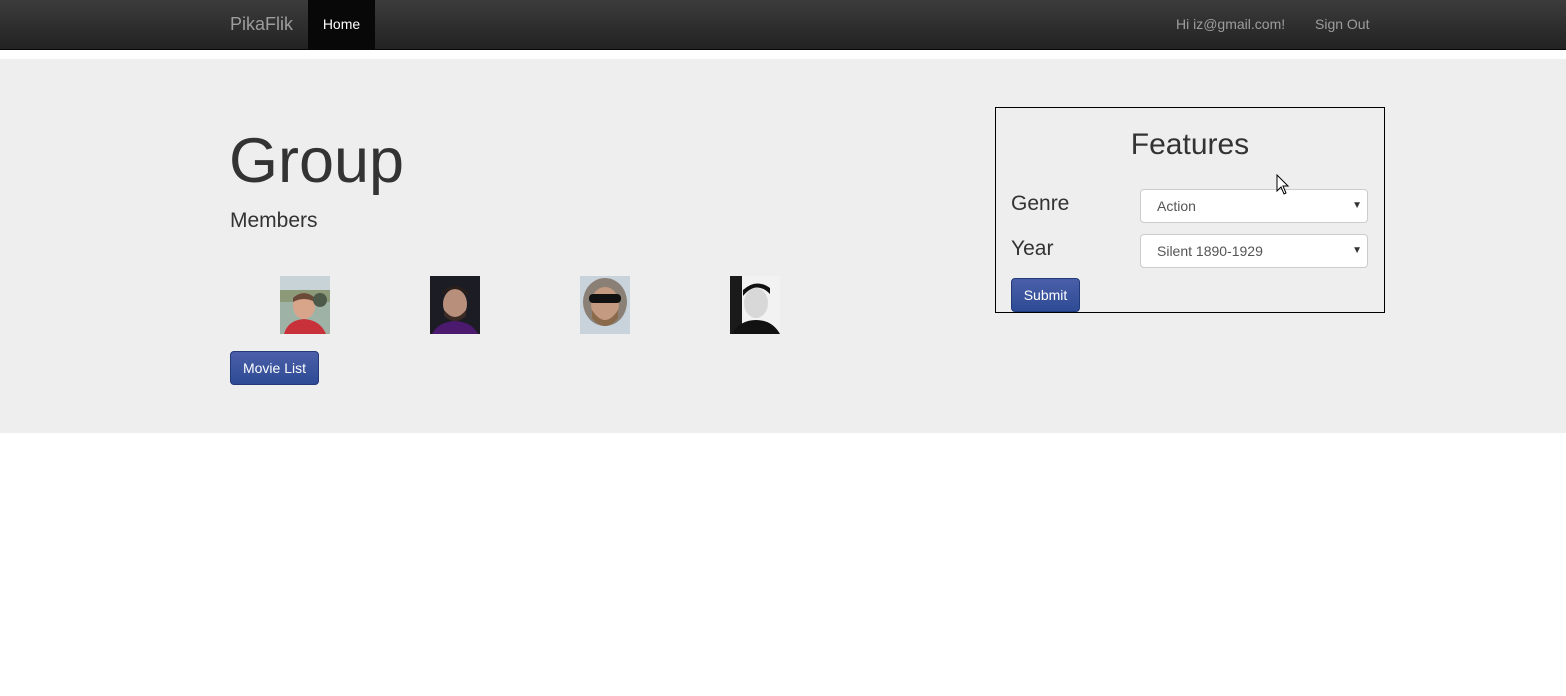 The image size is (1566, 696). I want to click on movie-list-button: Movie List, so click(274, 368).